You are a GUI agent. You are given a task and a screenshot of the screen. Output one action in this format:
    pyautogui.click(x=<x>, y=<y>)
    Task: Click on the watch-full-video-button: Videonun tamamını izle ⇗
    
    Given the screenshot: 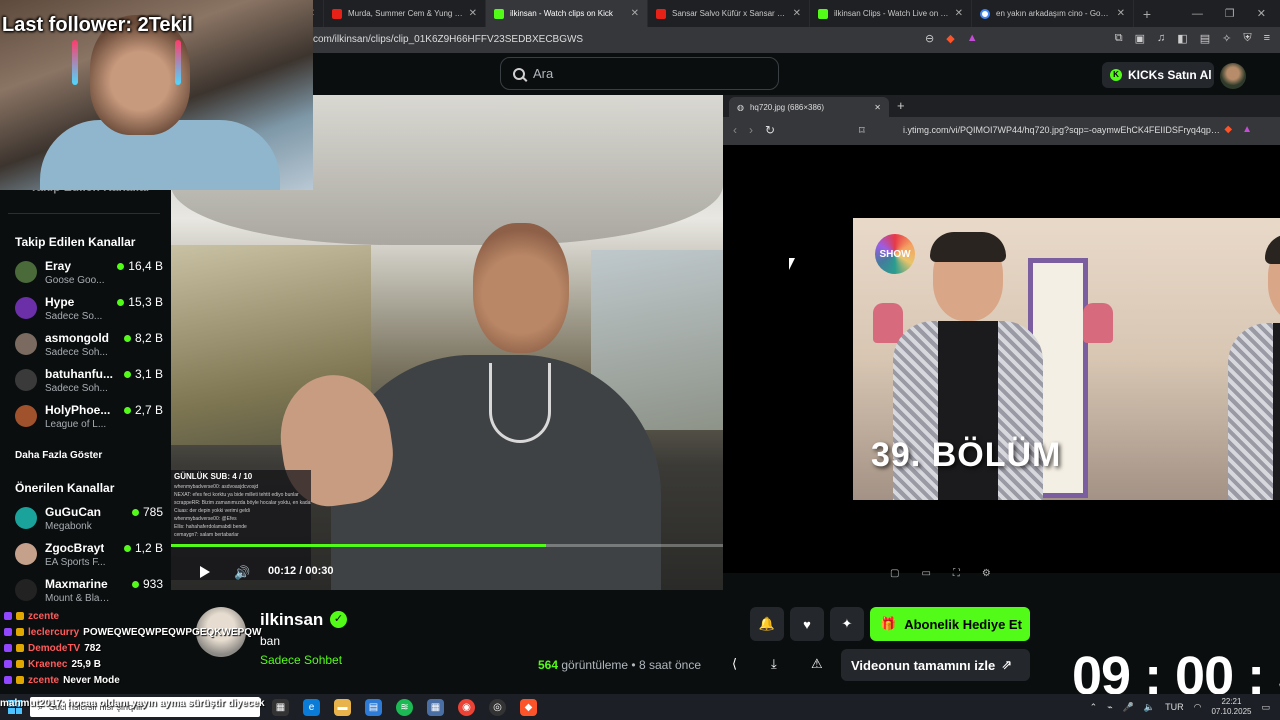 What is the action you would take?
    pyautogui.click(x=935, y=665)
    